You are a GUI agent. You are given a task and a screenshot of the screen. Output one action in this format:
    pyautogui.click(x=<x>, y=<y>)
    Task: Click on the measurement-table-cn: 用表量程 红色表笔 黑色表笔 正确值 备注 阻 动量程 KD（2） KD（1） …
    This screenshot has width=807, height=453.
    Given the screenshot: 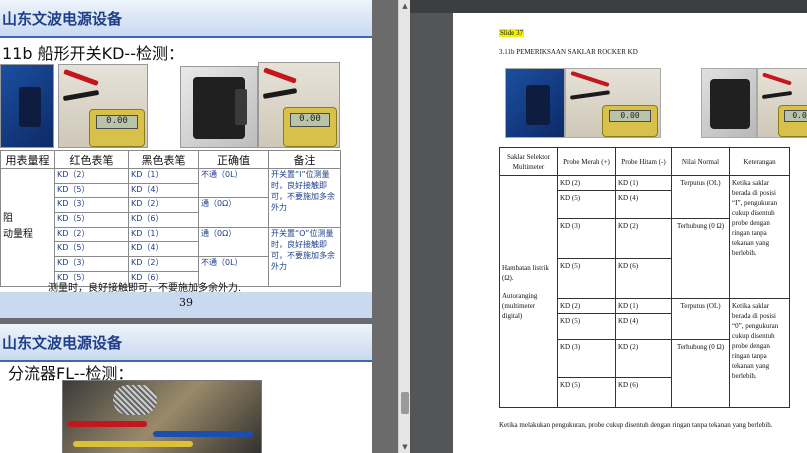 What is the action you would take?
    pyautogui.click(x=170, y=218)
    